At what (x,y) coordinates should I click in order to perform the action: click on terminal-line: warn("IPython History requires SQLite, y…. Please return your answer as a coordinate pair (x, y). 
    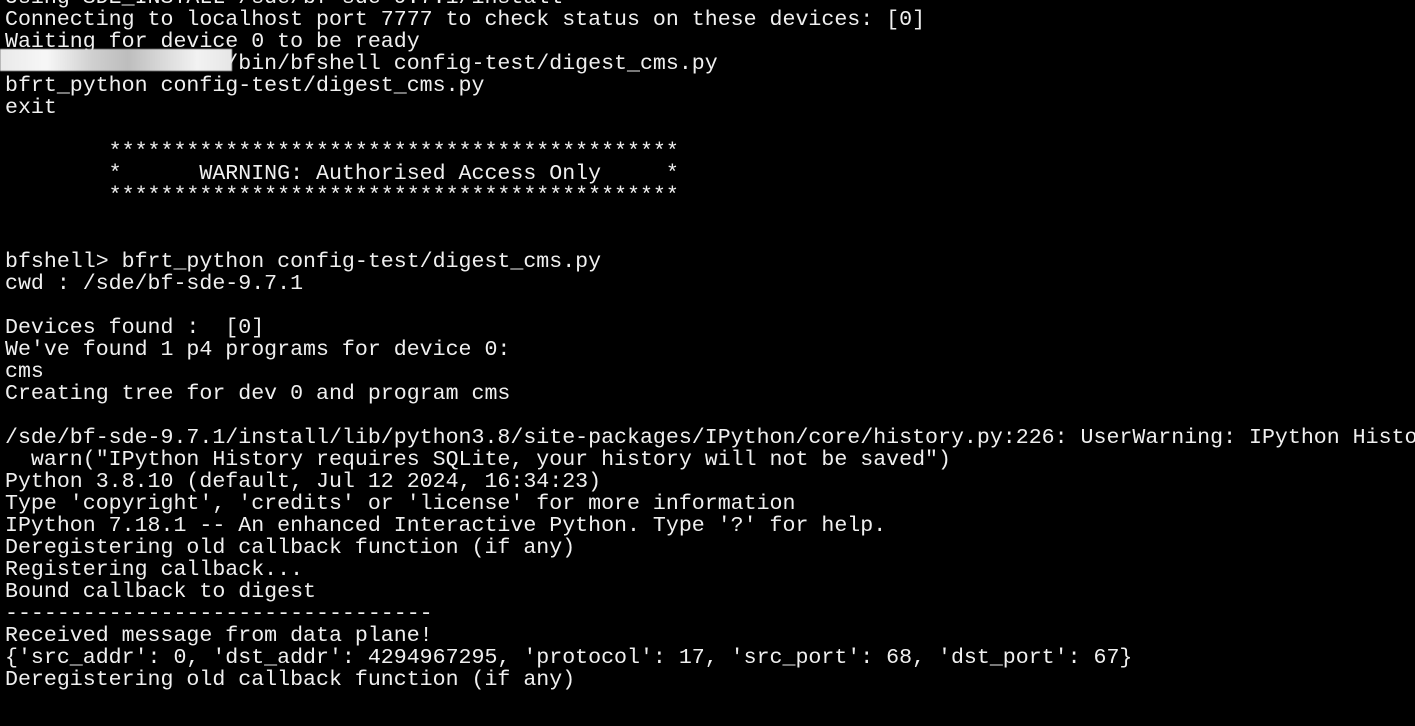
    Looking at the image, I should click on (478, 460).